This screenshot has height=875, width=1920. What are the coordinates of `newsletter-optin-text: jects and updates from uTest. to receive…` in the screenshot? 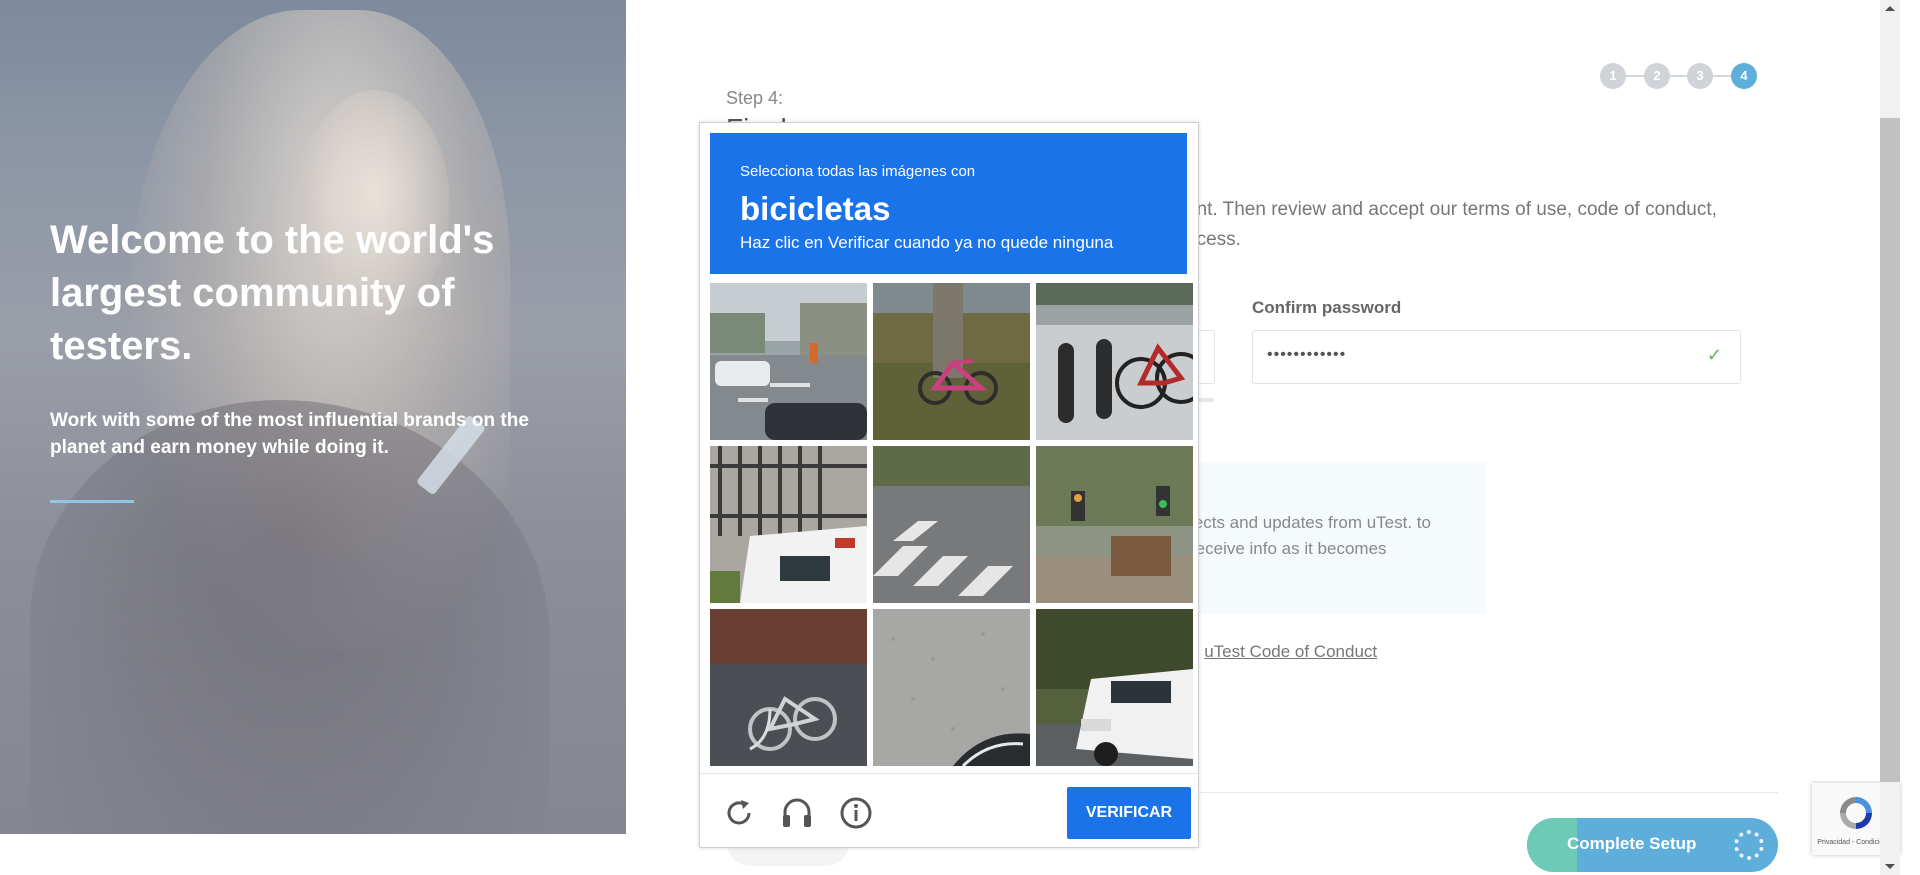 It's located at (1310, 535).